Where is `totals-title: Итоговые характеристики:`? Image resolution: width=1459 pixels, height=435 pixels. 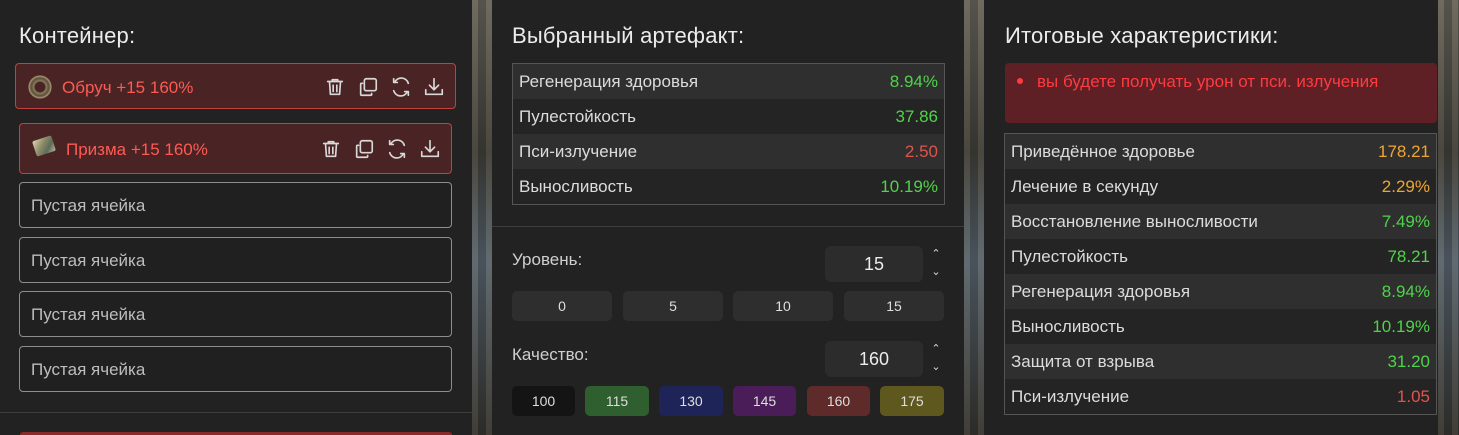
totals-title: Итоговые характеристики: is located at coordinates (1142, 35).